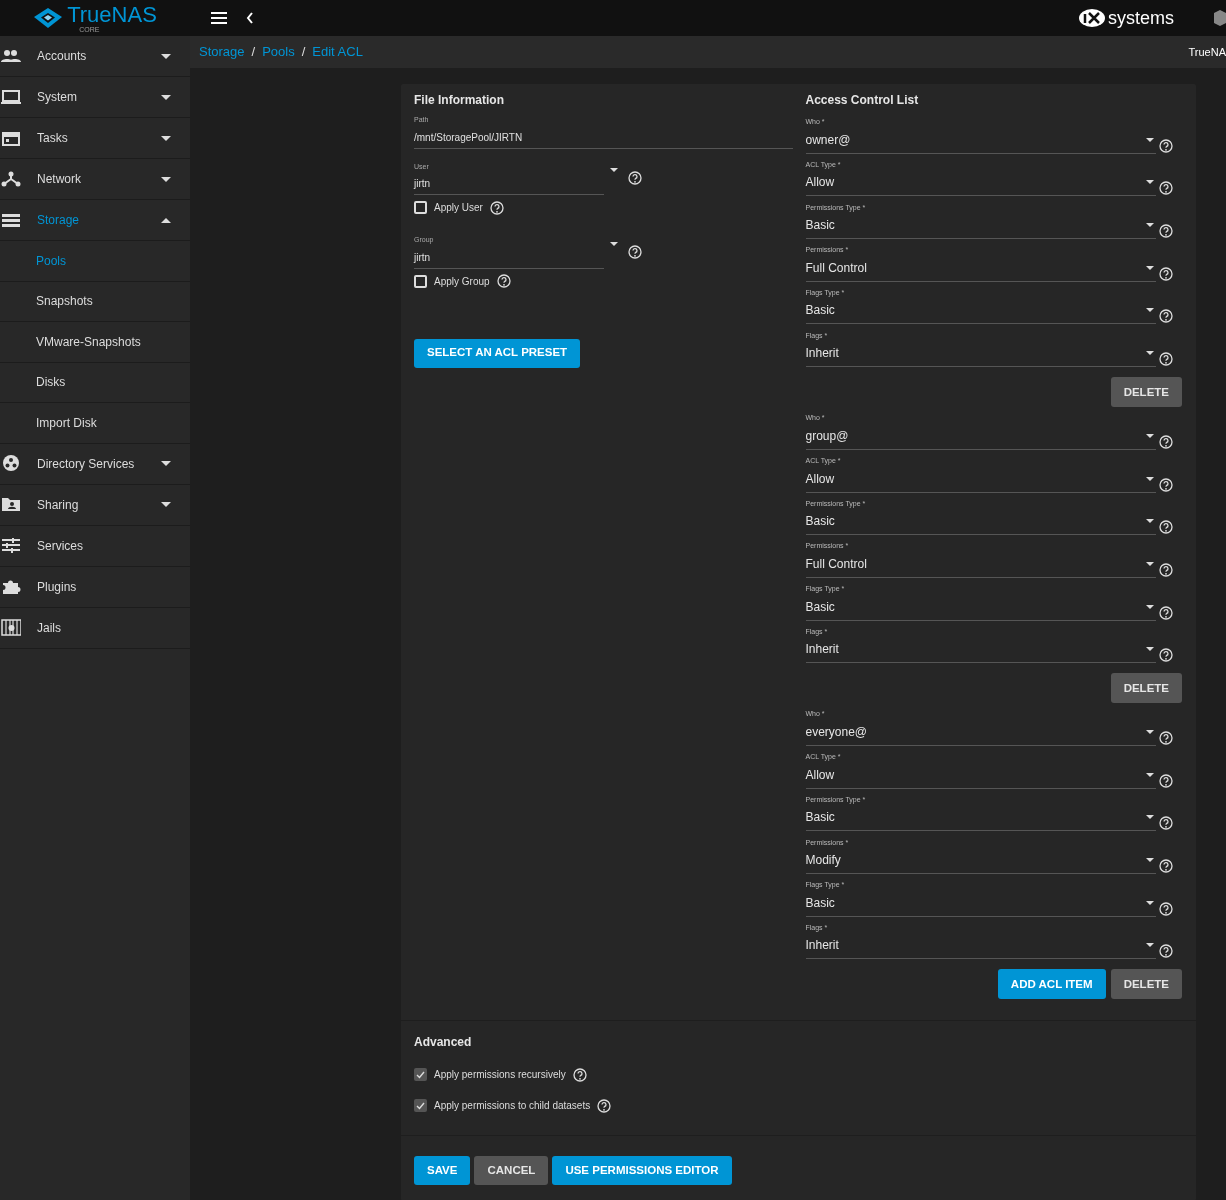 The image size is (1226, 1200). I want to click on sidebar-subitem: Disks, so click(95, 382).